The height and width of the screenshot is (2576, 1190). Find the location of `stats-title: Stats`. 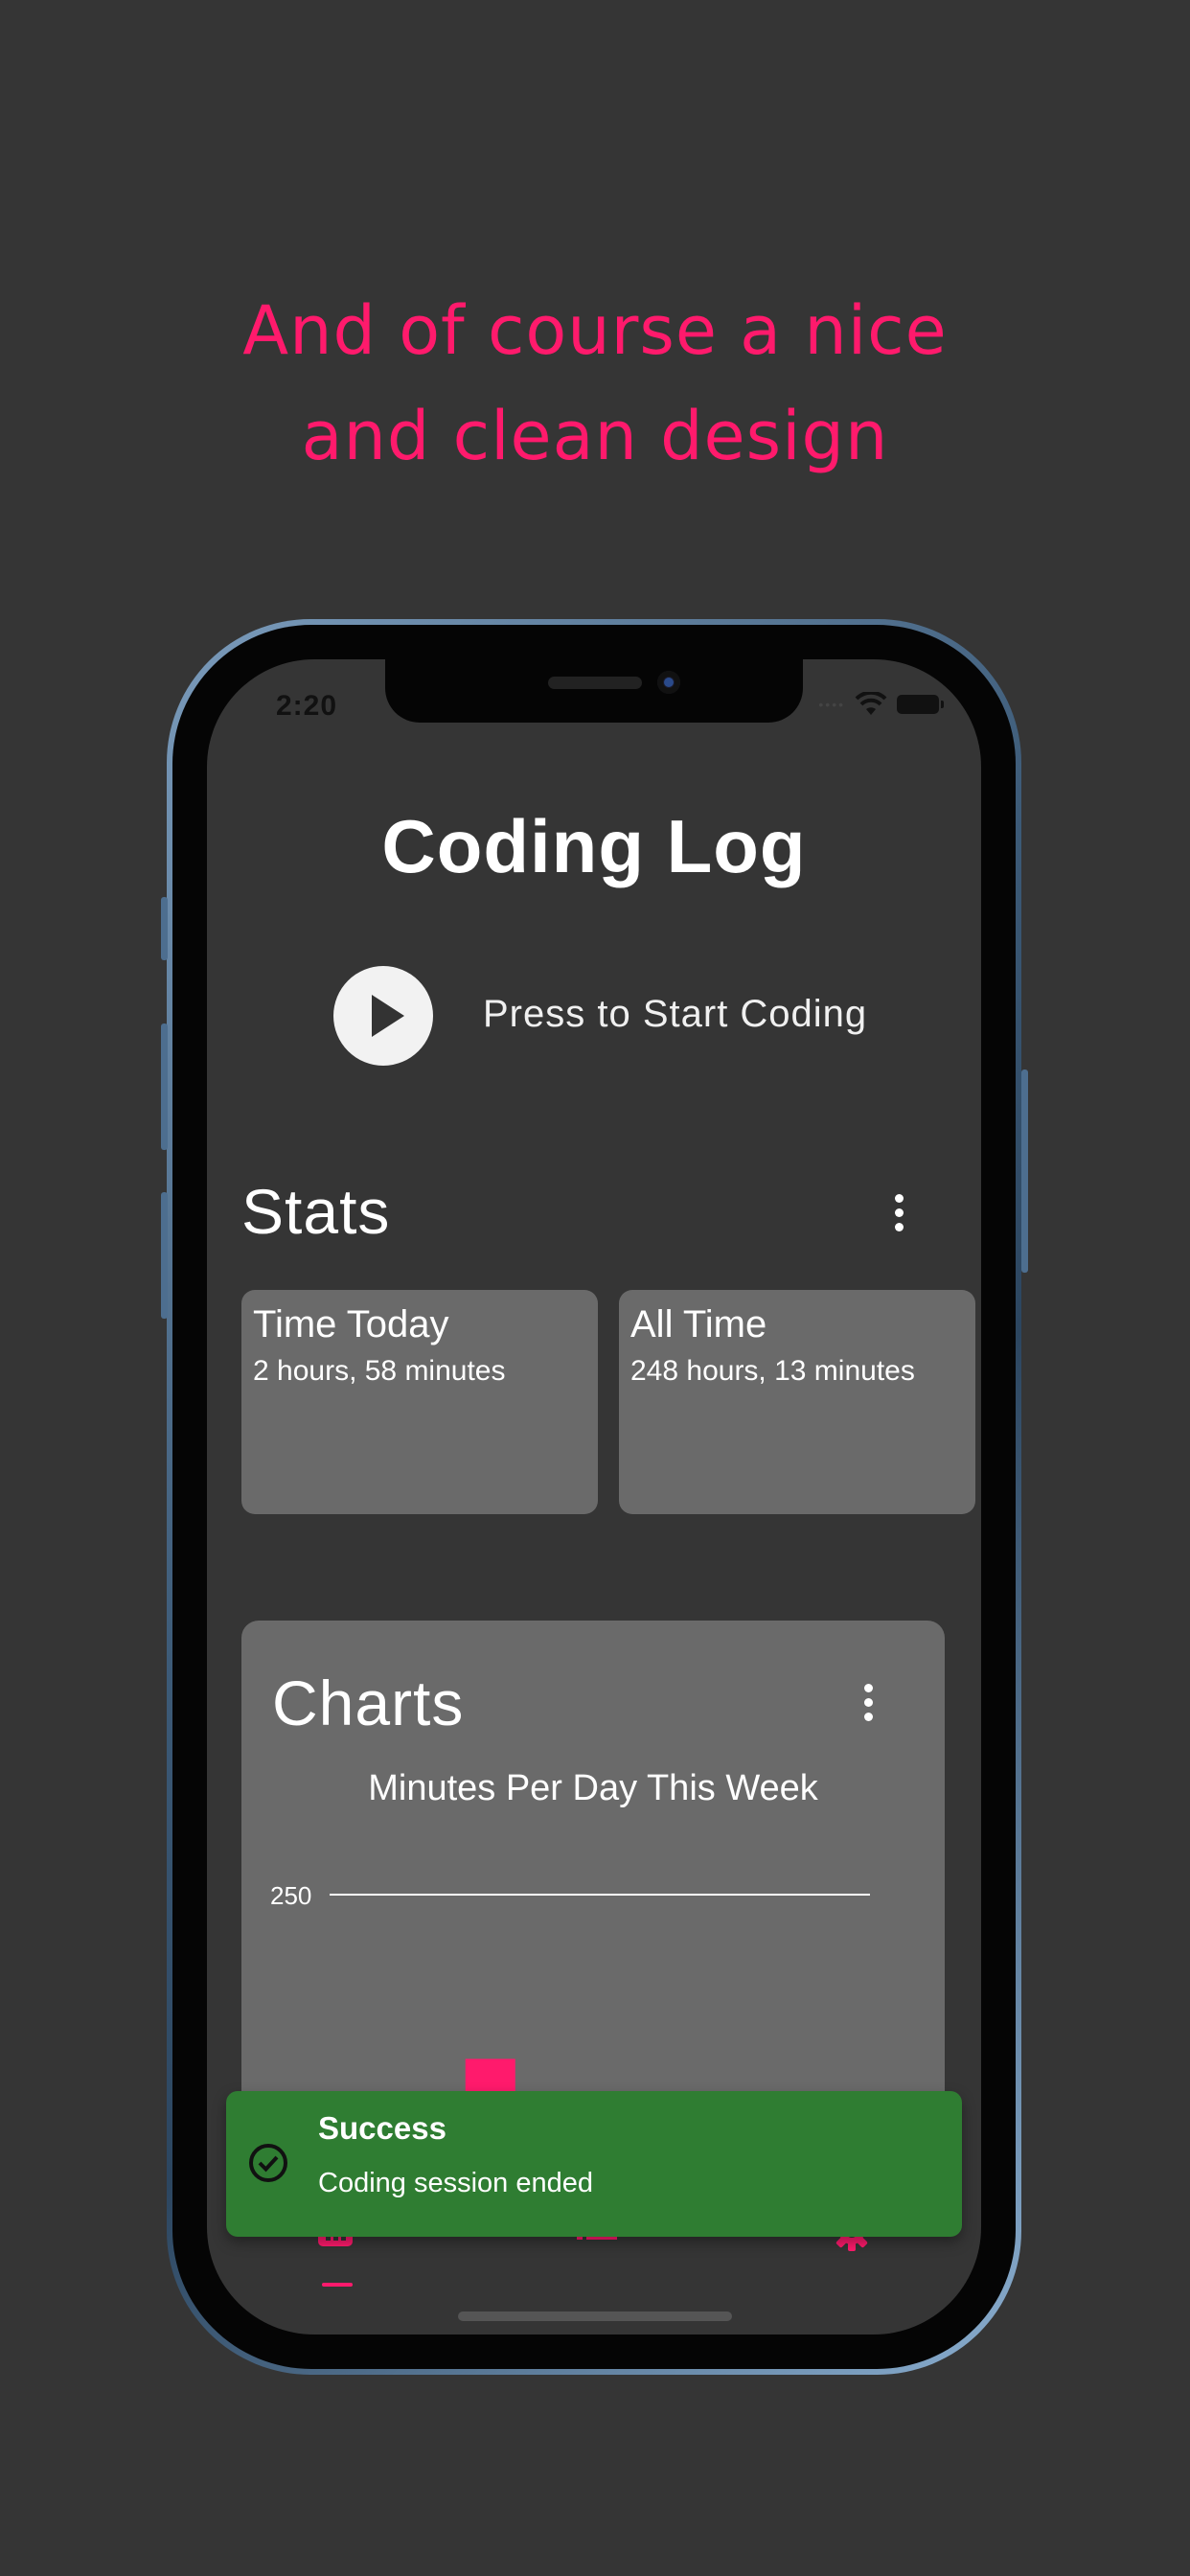

stats-title: Stats is located at coordinates (316, 1211).